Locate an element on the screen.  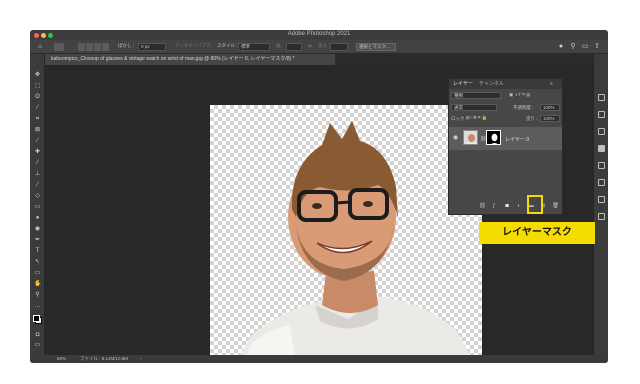
layer-row: ◉ ⛓ レイヤー 0 is located at coordinates (505, 138).